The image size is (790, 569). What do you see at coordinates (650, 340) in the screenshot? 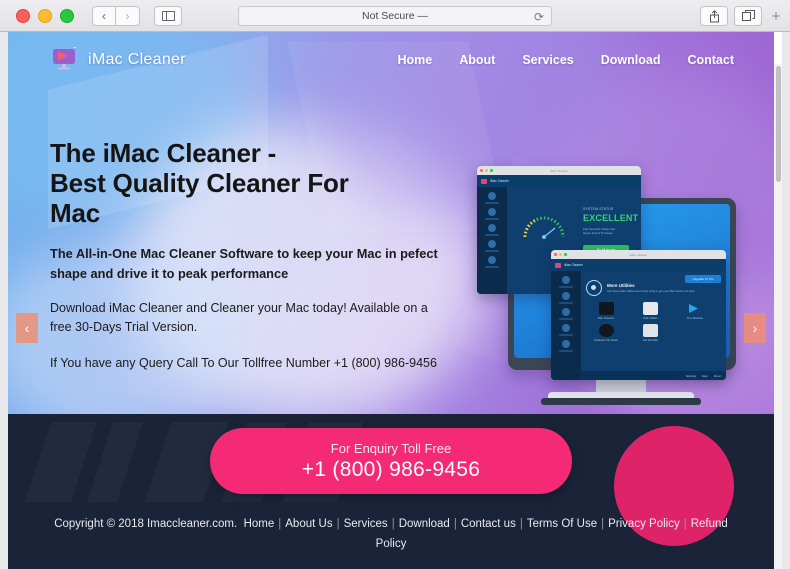
I see `utility-label: File Shredder` at bounding box center [650, 340].